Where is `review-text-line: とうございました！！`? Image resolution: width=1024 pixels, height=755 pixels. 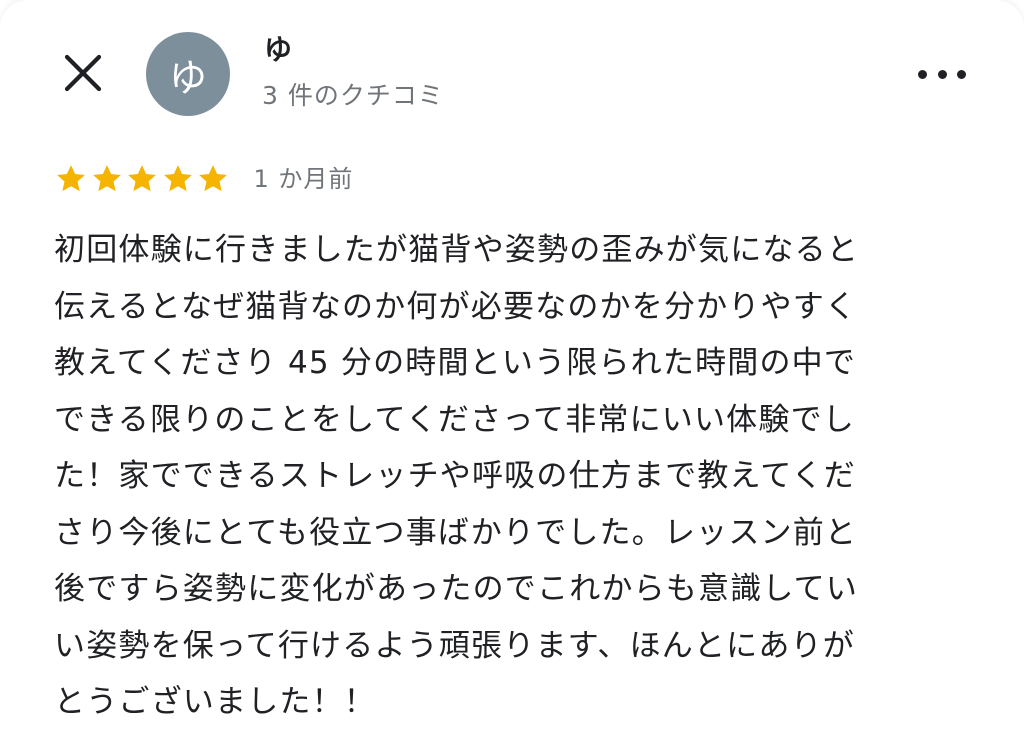
review-text-line: とうございました！！ is located at coordinates (215, 702).